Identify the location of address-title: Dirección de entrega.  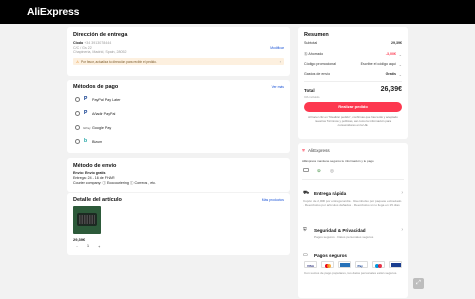
(100, 35).